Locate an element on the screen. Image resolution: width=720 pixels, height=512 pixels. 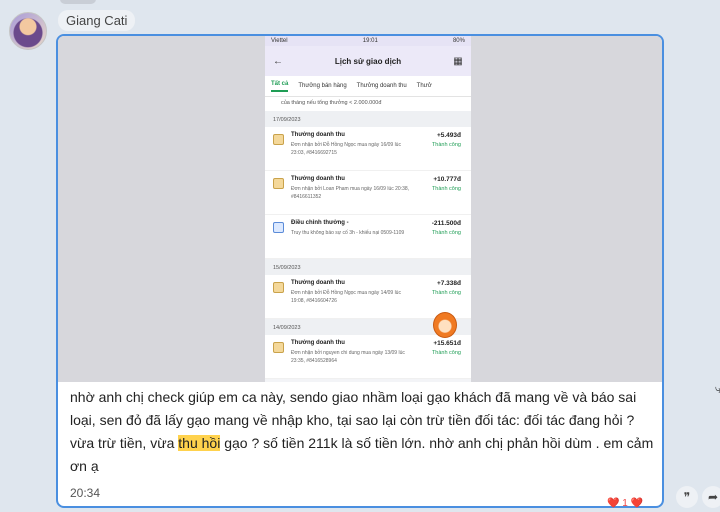
tab-revenue-reward: Thưởng doanh thu is located at coordinates (381, 86).